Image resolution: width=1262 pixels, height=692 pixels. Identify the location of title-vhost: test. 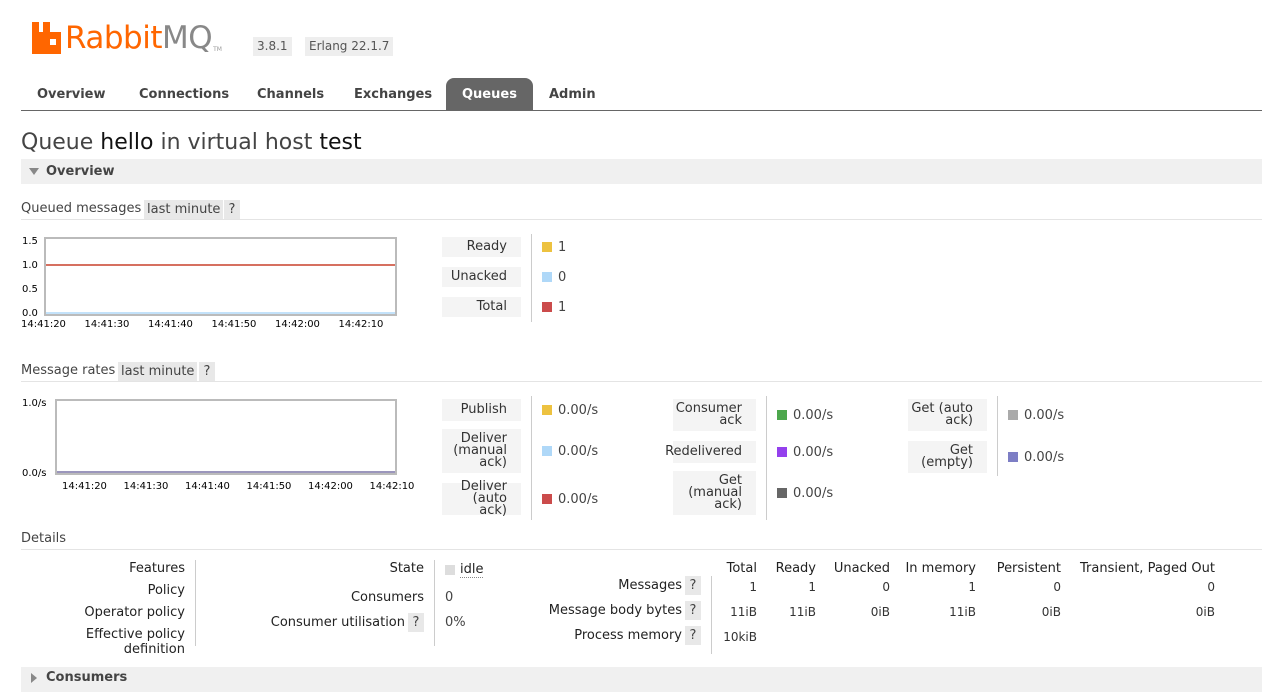
(340, 142).